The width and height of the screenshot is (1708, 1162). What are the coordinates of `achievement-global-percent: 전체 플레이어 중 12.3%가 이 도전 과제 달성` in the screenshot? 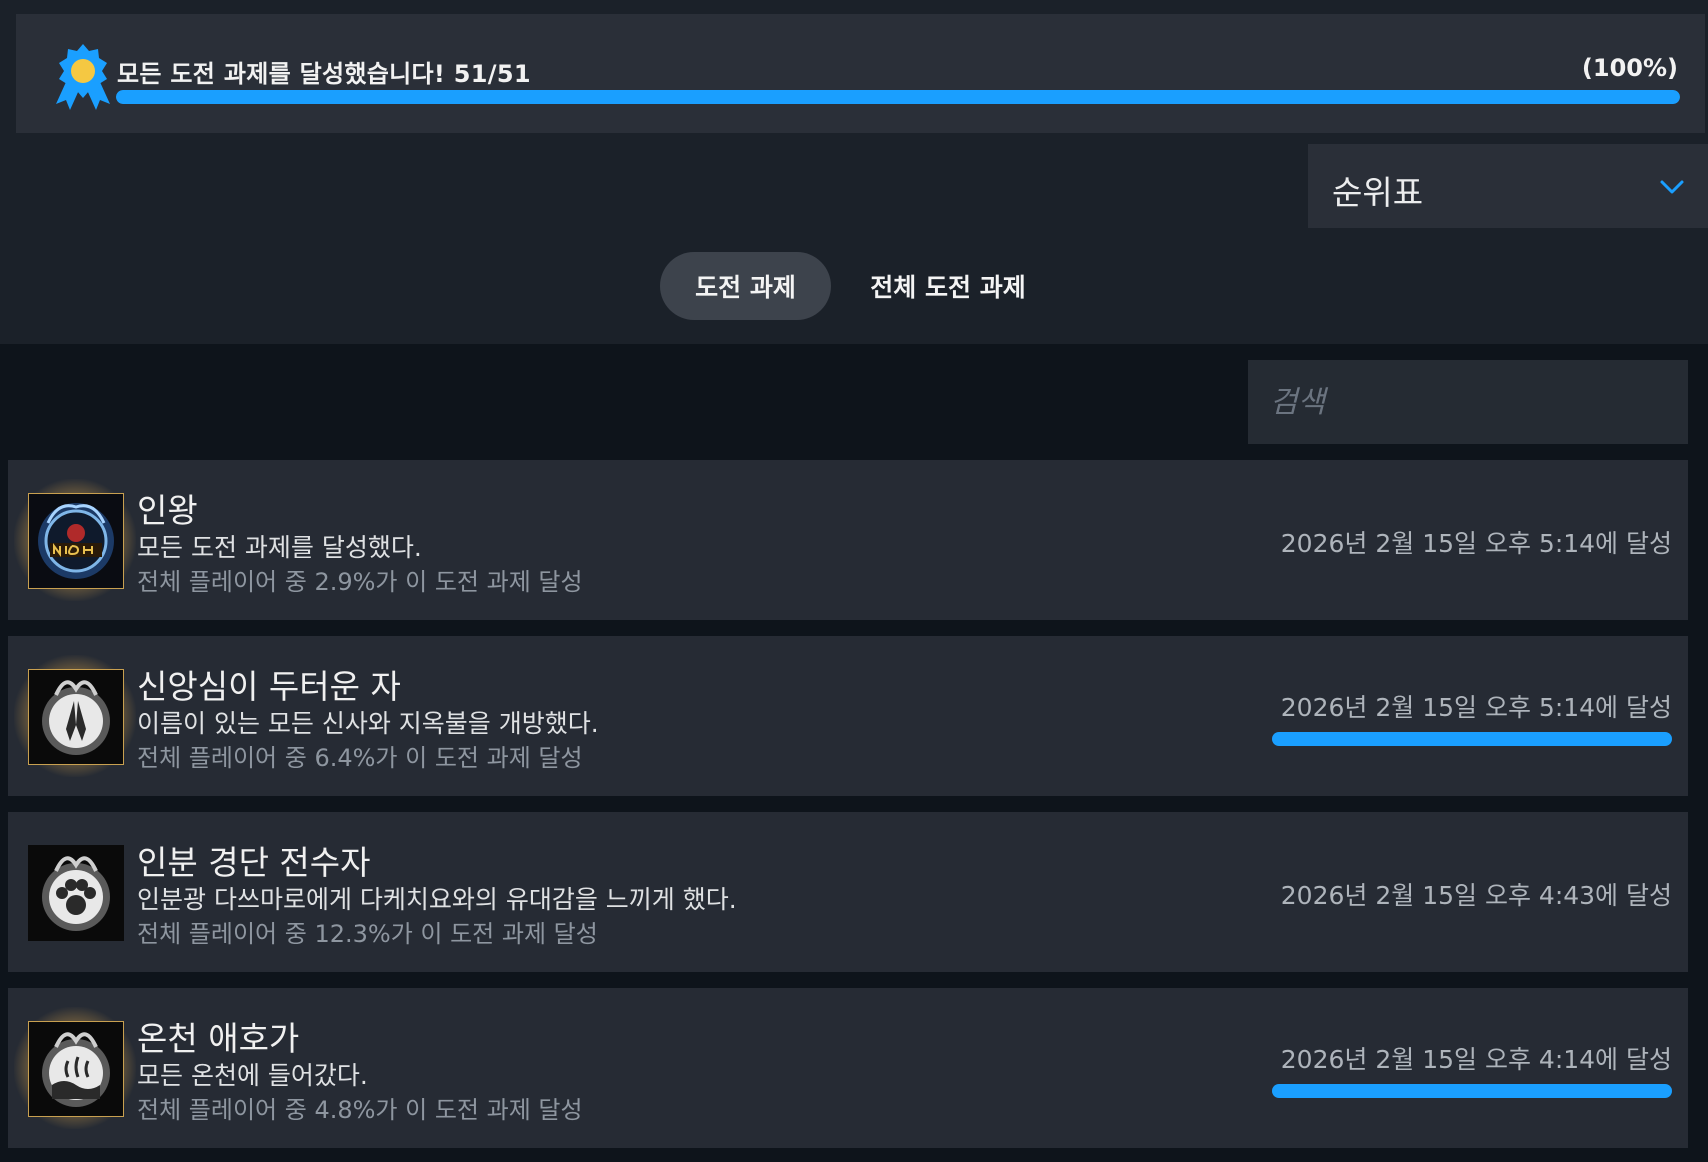 It's located at (367, 934).